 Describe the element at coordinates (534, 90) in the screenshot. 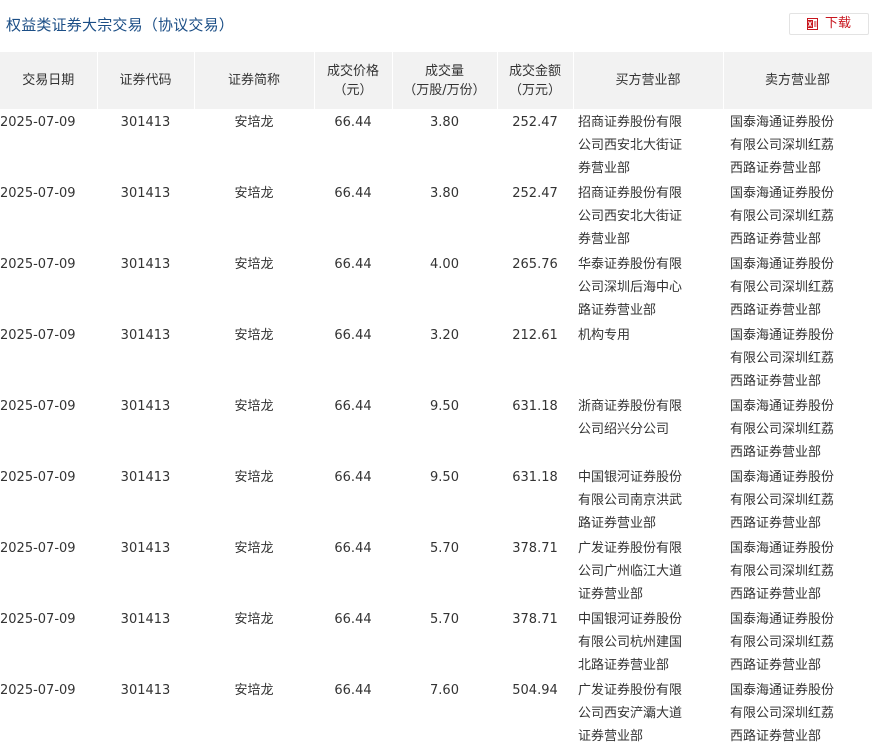

I see `col-header-amount-line2: （万元）` at that location.